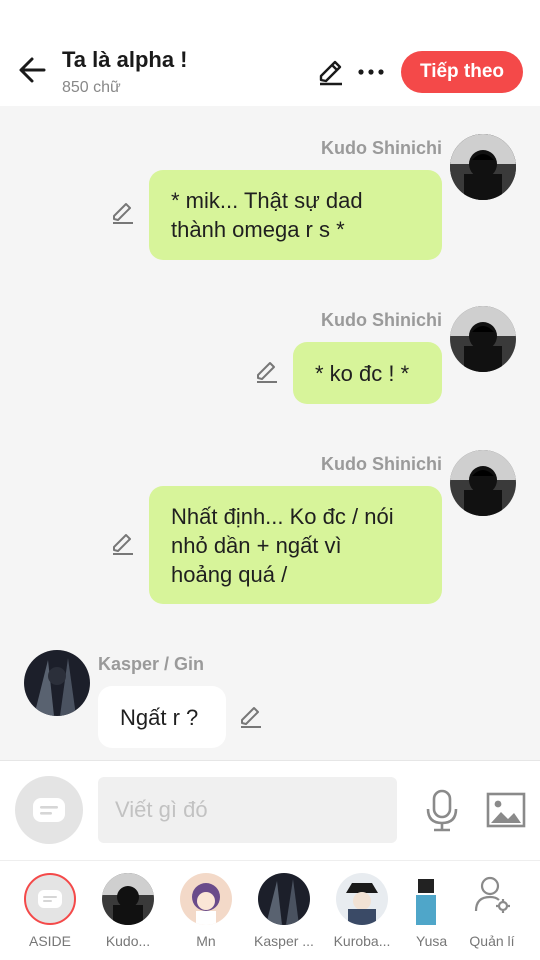 This screenshot has width=540, height=960. I want to click on character-mn: Mn, so click(206, 915).